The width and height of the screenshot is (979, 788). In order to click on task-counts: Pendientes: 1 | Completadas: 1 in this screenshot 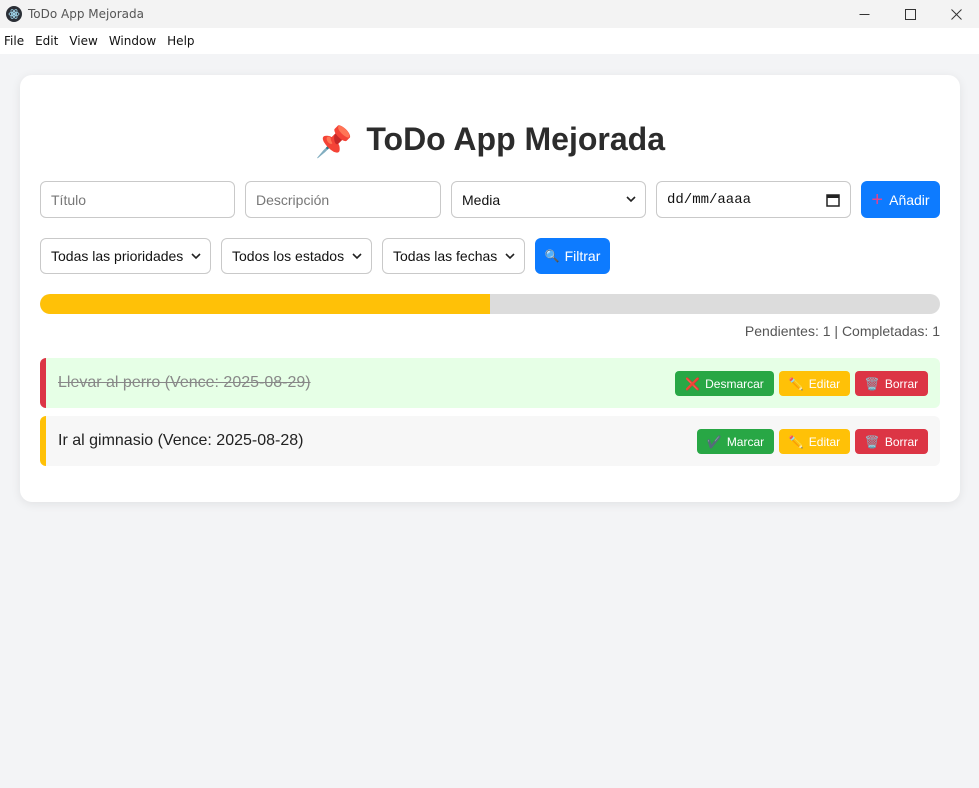, I will do `click(842, 331)`.